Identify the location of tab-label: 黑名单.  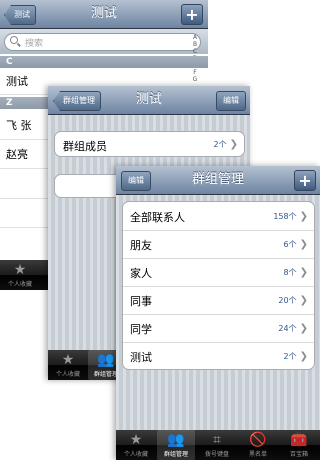
(257, 454).